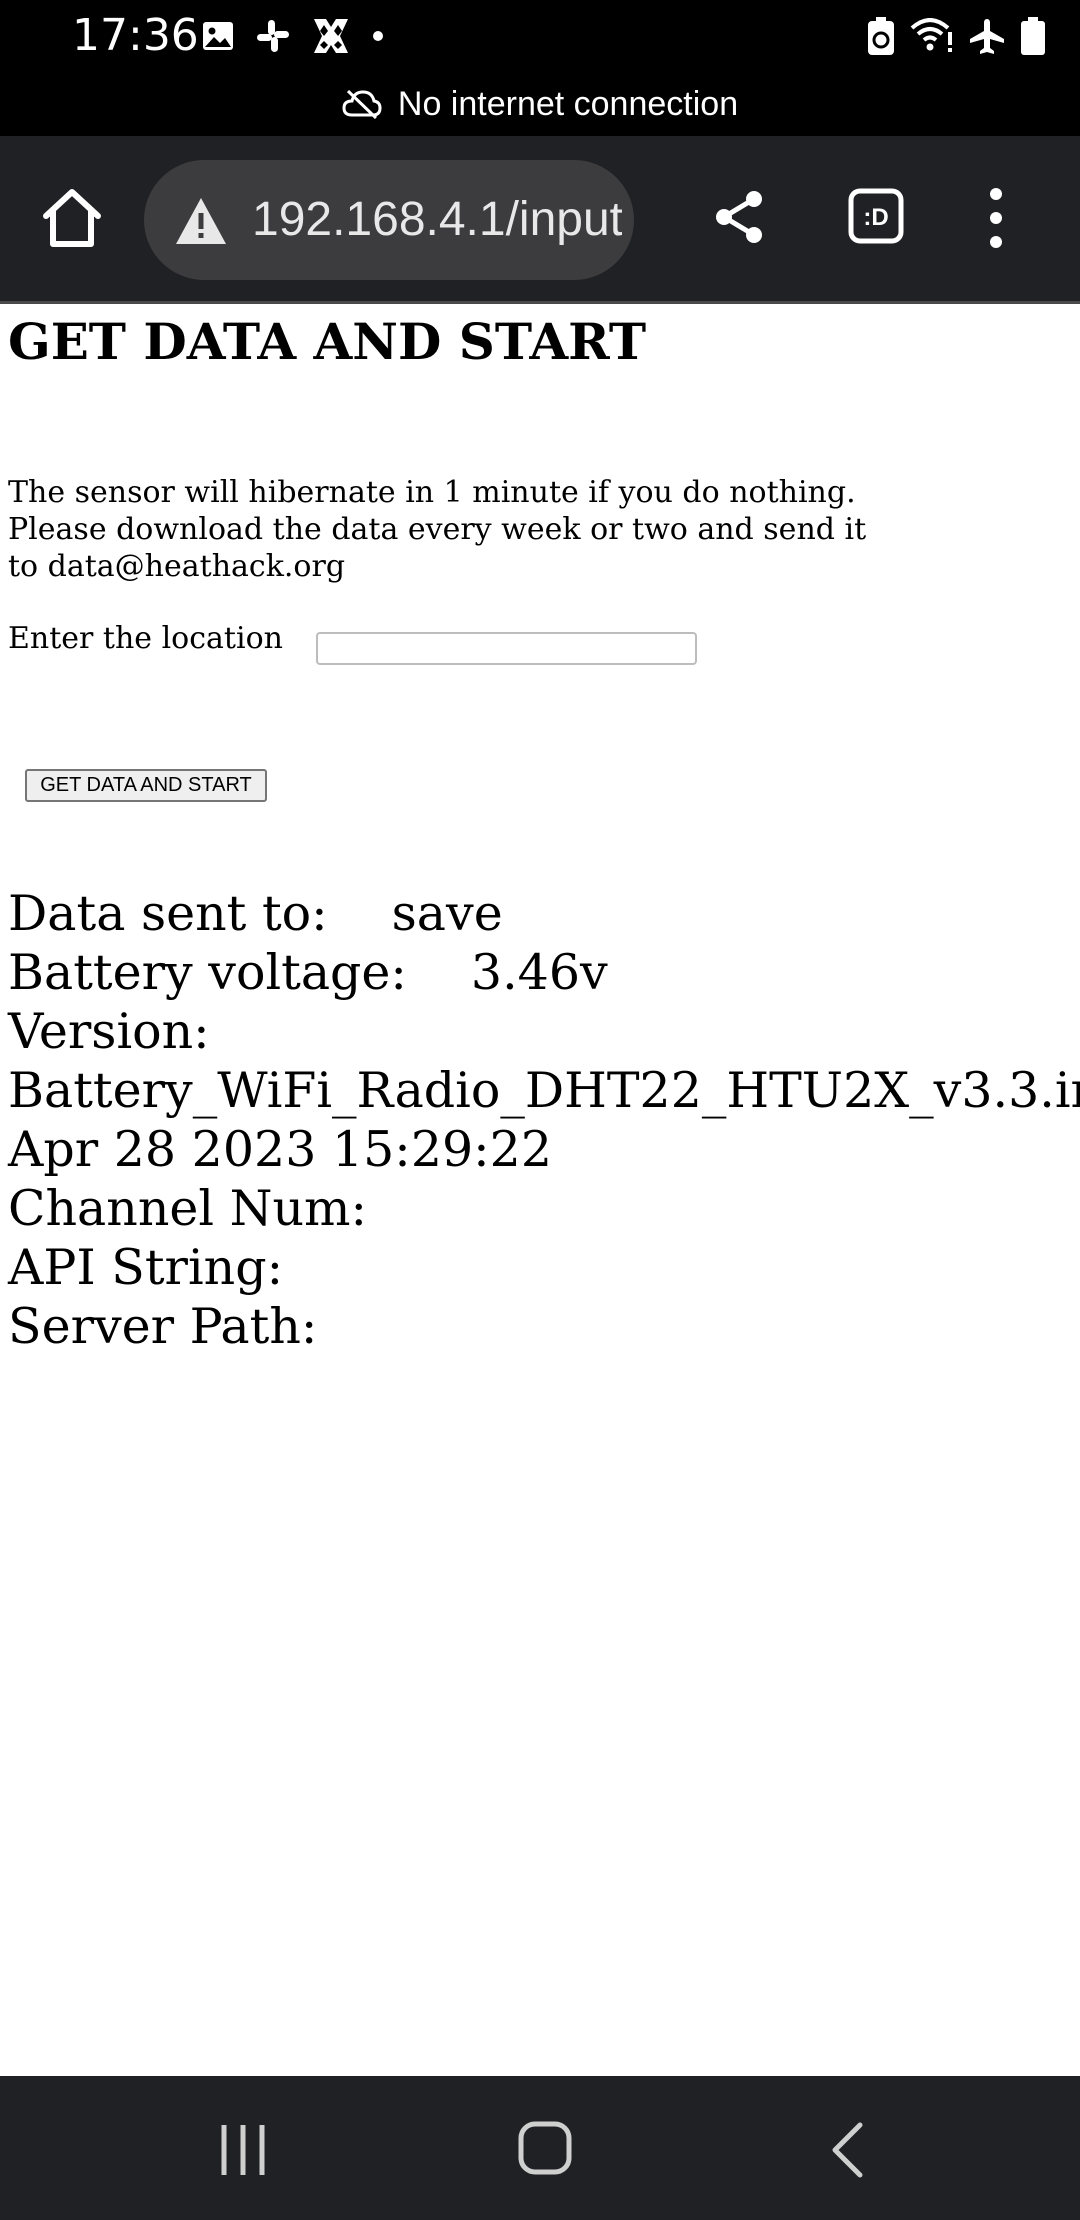 The height and width of the screenshot is (2220, 1080). I want to click on more-icon, so click(996, 218).